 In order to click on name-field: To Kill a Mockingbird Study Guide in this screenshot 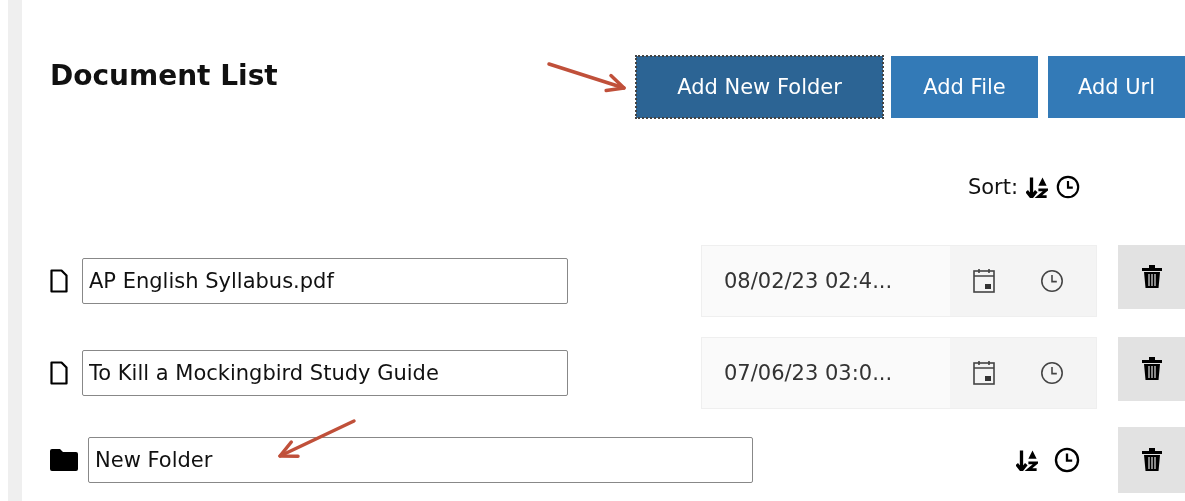, I will do `click(325, 373)`.